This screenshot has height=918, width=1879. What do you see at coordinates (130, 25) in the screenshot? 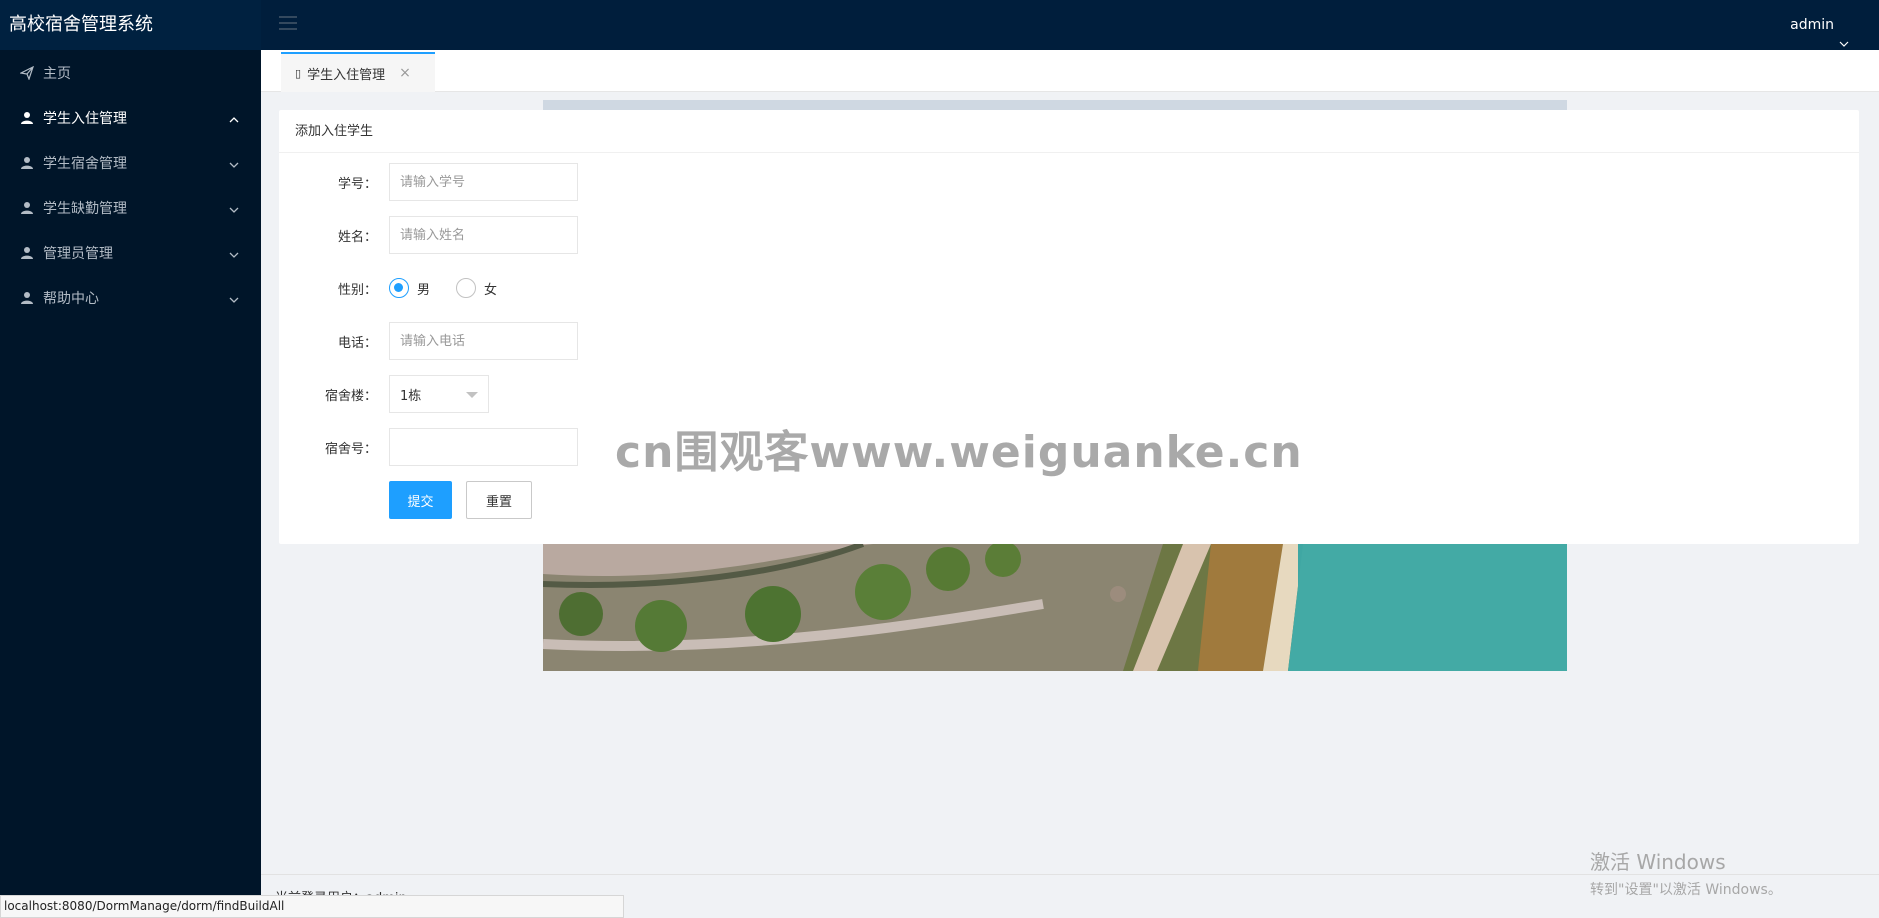
I see `app-title: 高校宿舍管理系统` at bounding box center [130, 25].